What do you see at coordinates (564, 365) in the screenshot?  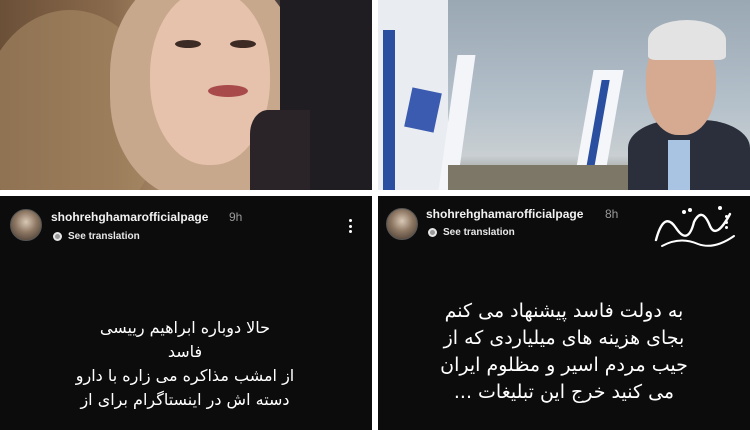 I see `story-line: جیب مردم اسیر و مظلوم ایران` at bounding box center [564, 365].